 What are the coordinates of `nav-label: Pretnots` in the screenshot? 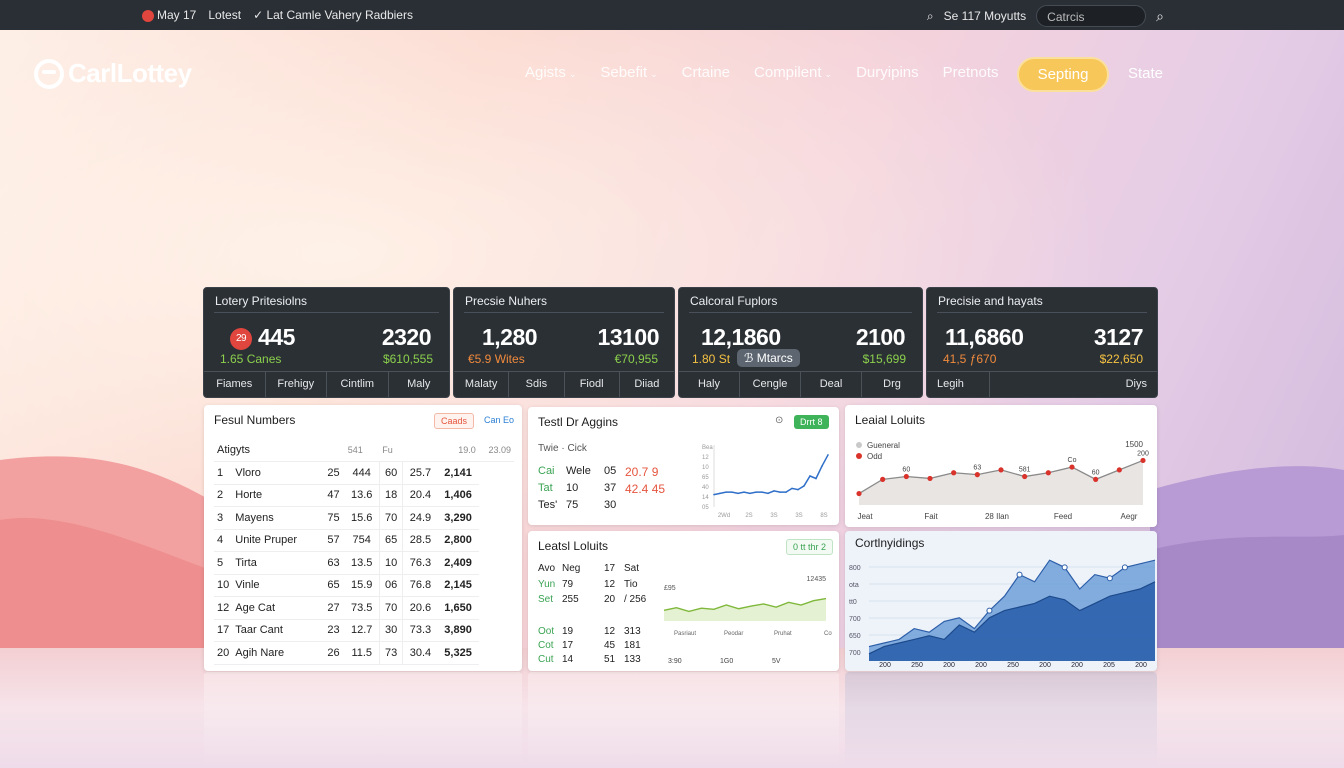 It's located at (970, 72).